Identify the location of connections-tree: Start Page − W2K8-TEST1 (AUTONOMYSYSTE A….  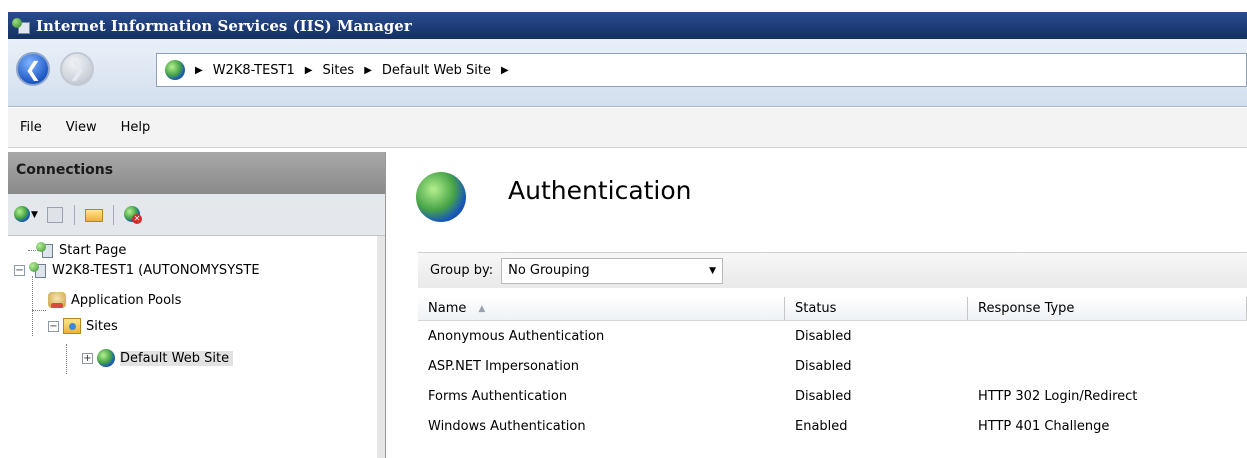
(196, 347).